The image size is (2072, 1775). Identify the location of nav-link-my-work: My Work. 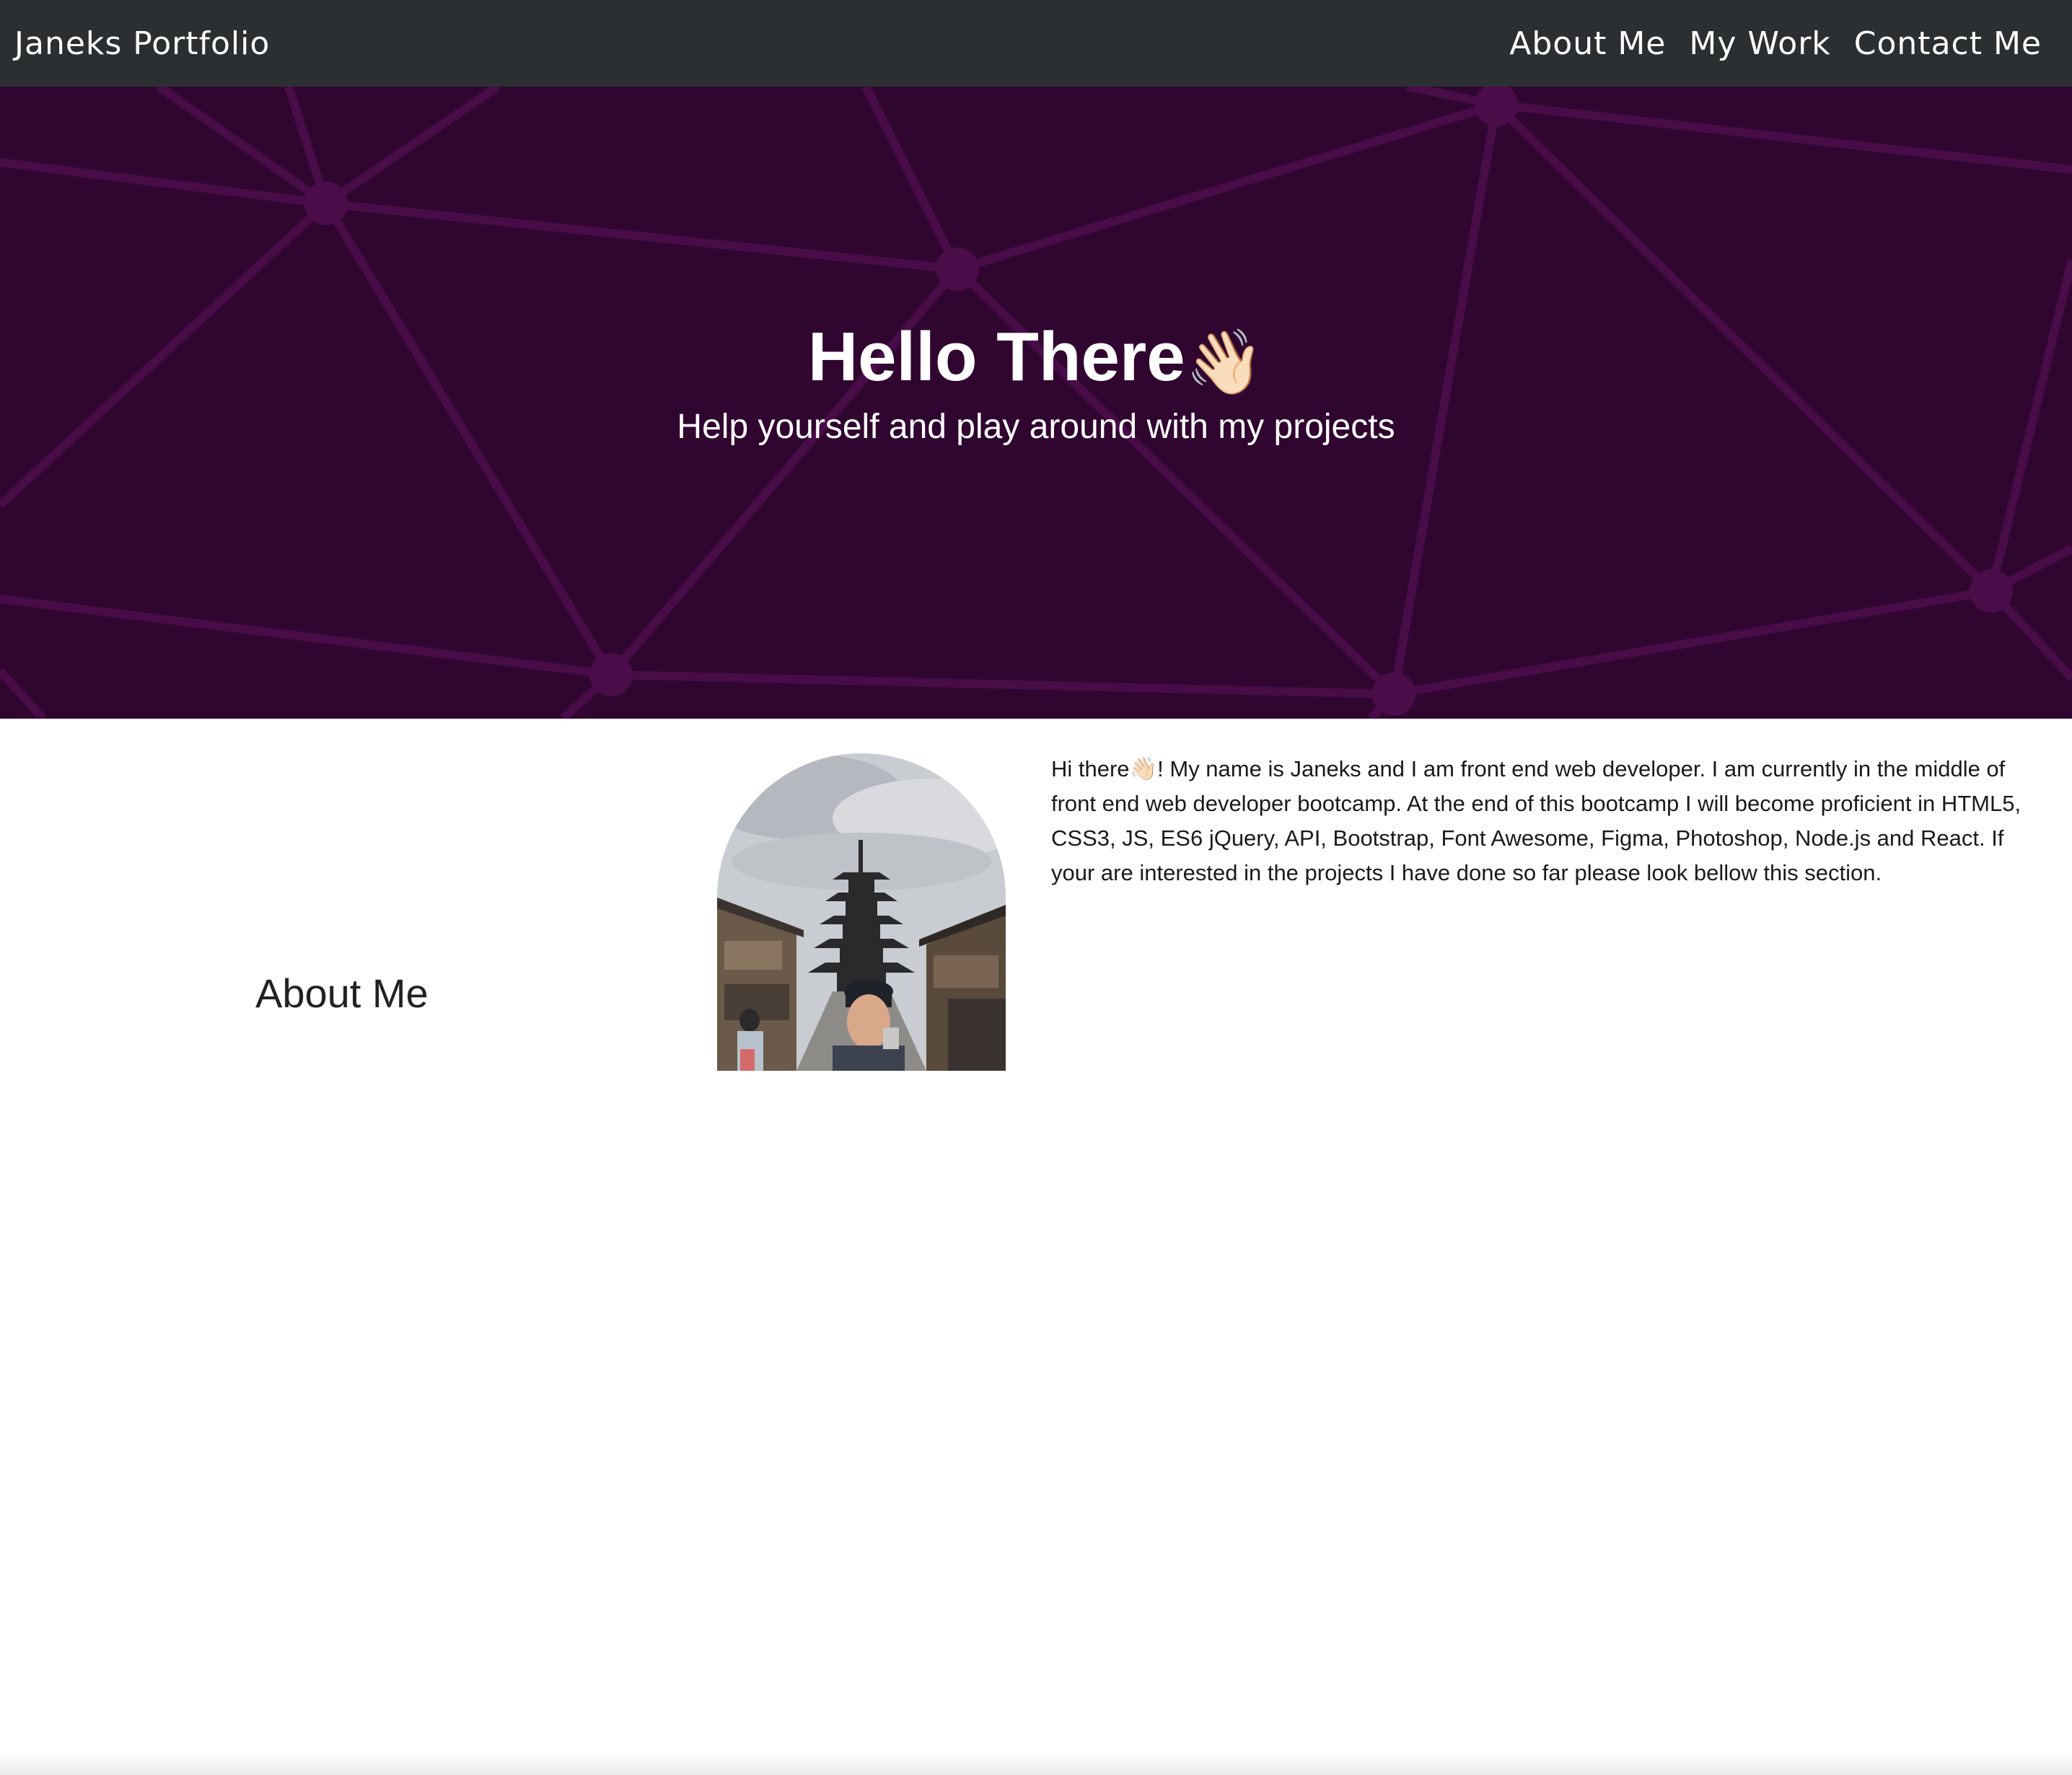
(1759, 43).